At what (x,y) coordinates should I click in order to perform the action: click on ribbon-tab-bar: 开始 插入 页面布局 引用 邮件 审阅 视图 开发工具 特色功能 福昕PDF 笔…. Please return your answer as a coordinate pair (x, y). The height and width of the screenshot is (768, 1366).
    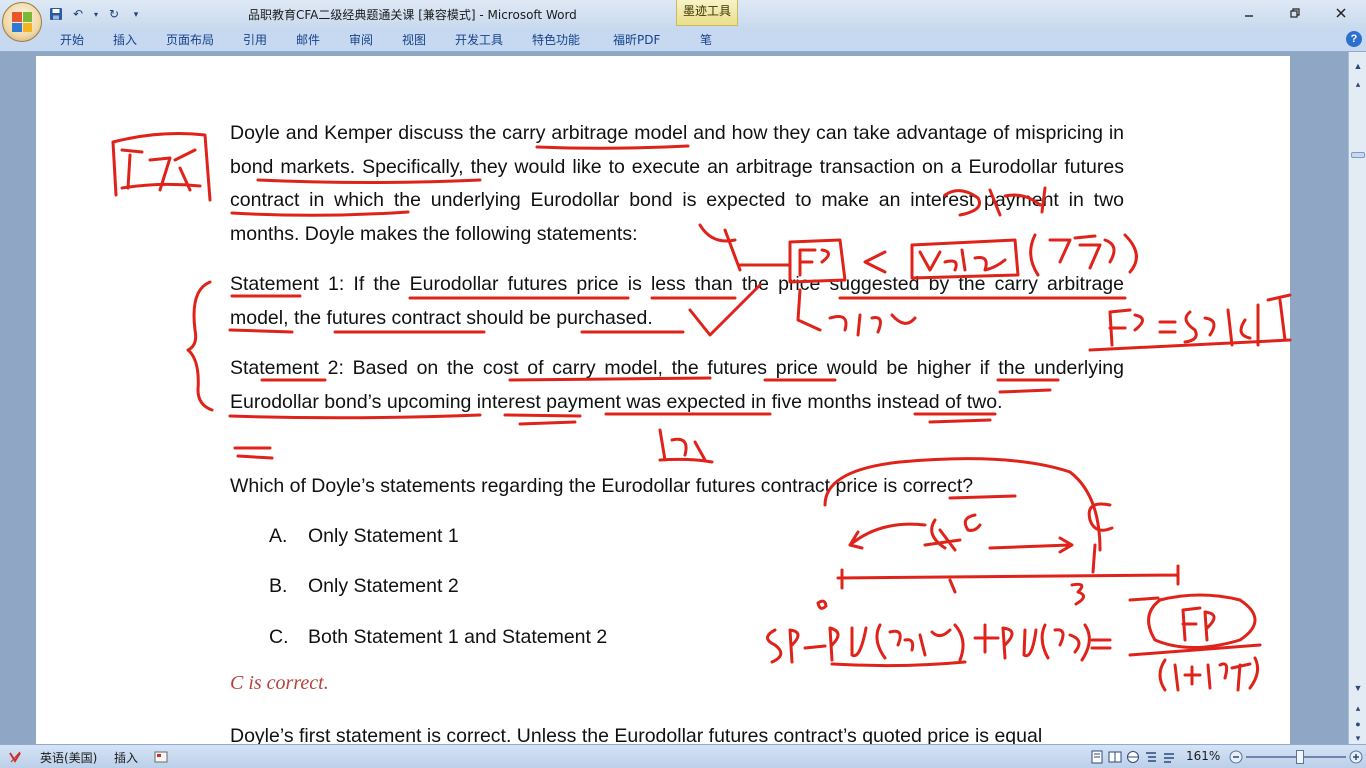
    Looking at the image, I should click on (683, 40).